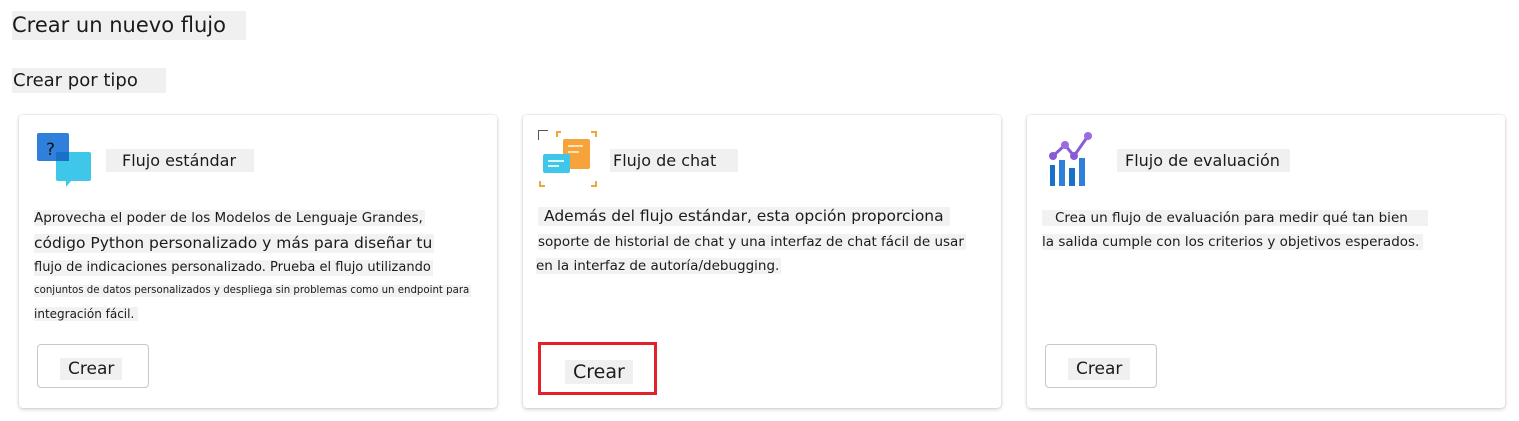 Image resolution: width=1519 pixels, height=421 pixels. What do you see at coordinates (1076, 161) in the screenshot?
I see `evaluation-chart-icon` at bounding box center [1076, 161].